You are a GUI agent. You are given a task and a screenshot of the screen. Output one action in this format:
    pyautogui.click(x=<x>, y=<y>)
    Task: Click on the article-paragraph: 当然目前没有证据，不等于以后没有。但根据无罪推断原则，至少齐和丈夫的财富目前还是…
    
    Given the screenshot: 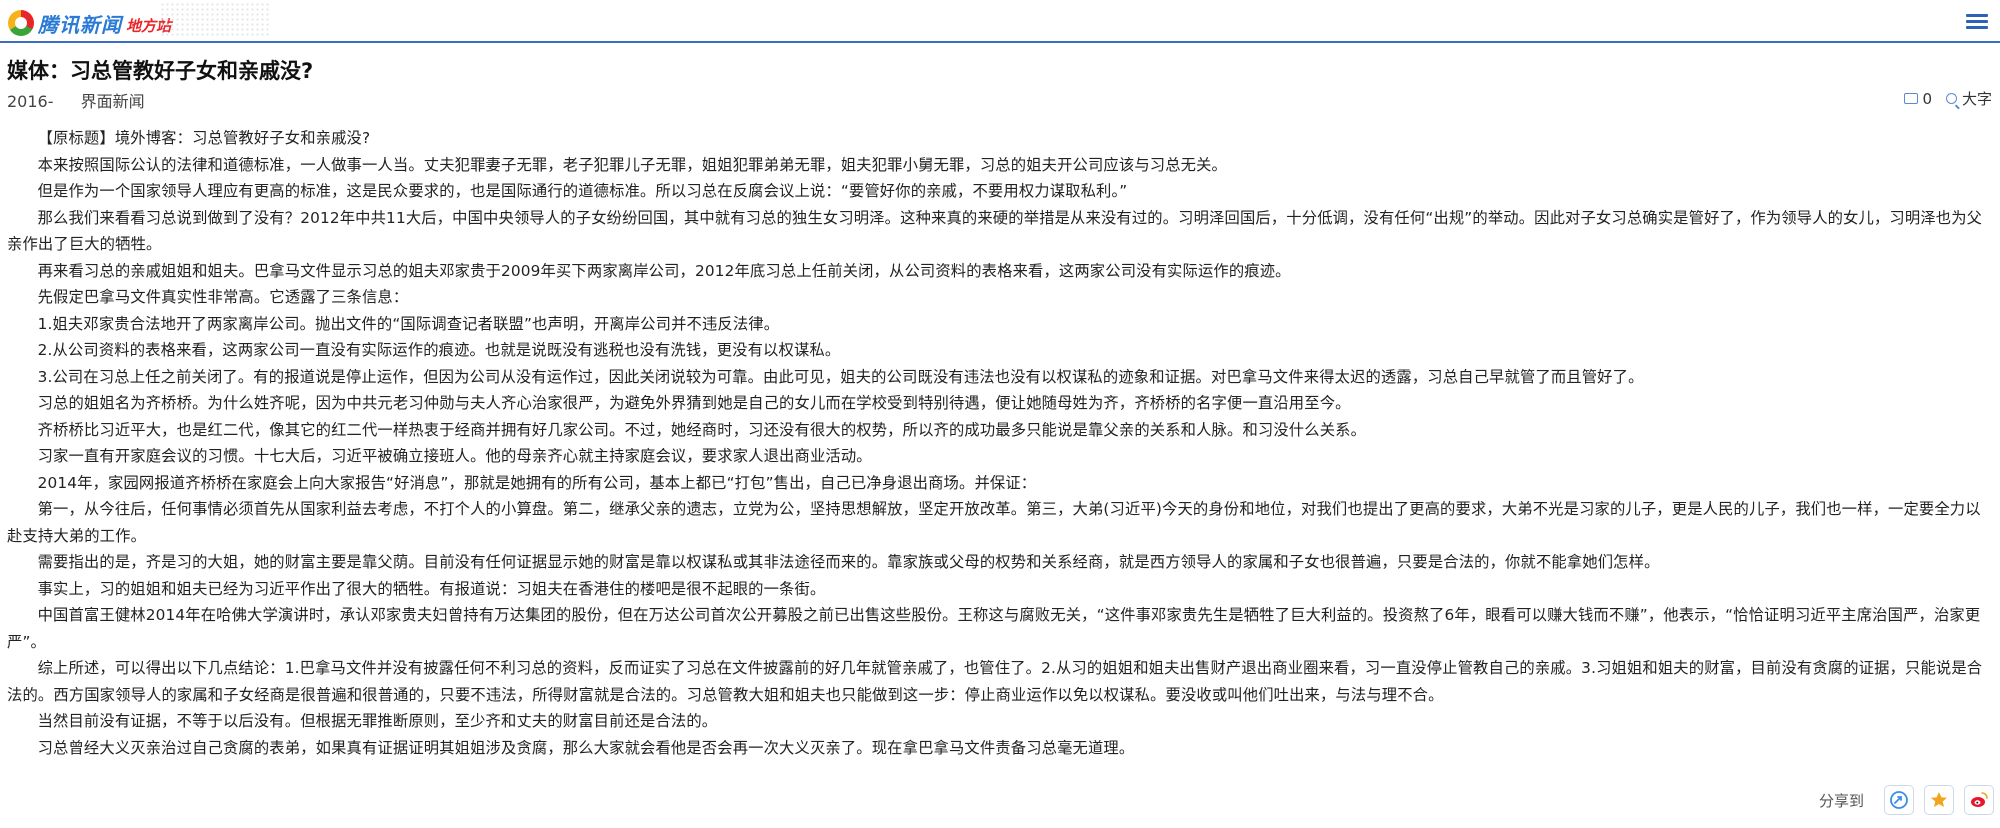 What is the action you would take?
    pyautogui.click(x=377, y=721)
    